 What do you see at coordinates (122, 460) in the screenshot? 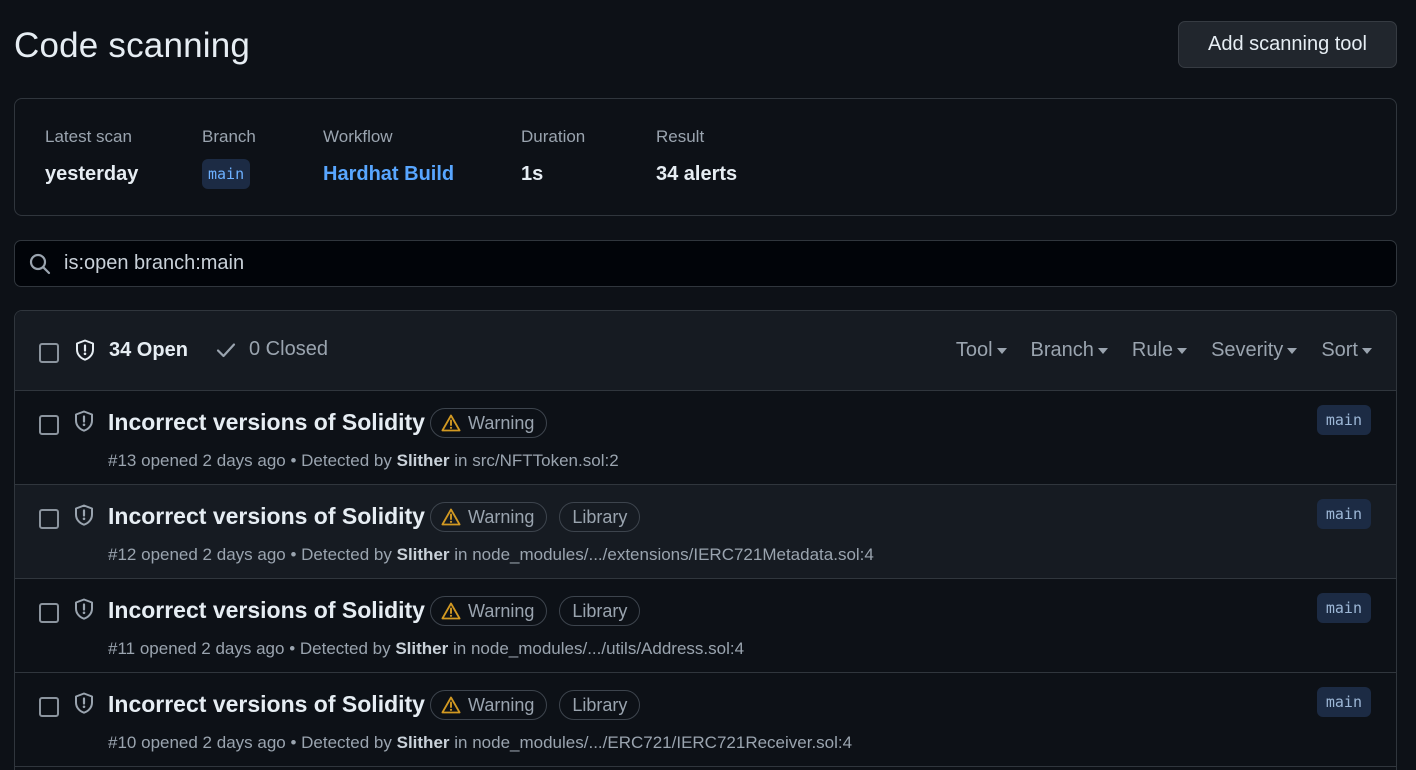
I see `alert-number: #13` at bounding box center [122, 460].